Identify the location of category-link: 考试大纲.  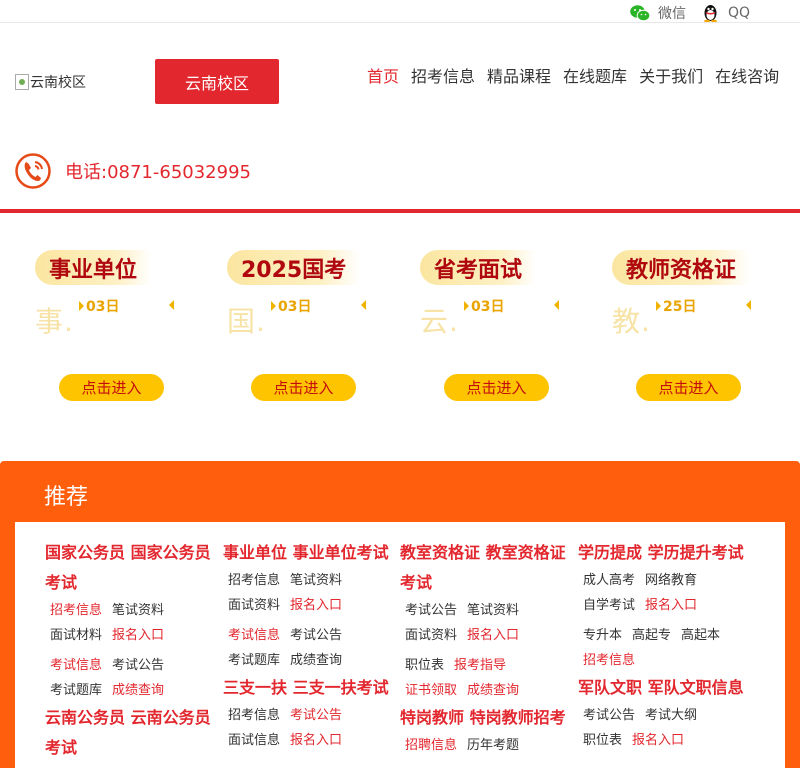
(671, 715).